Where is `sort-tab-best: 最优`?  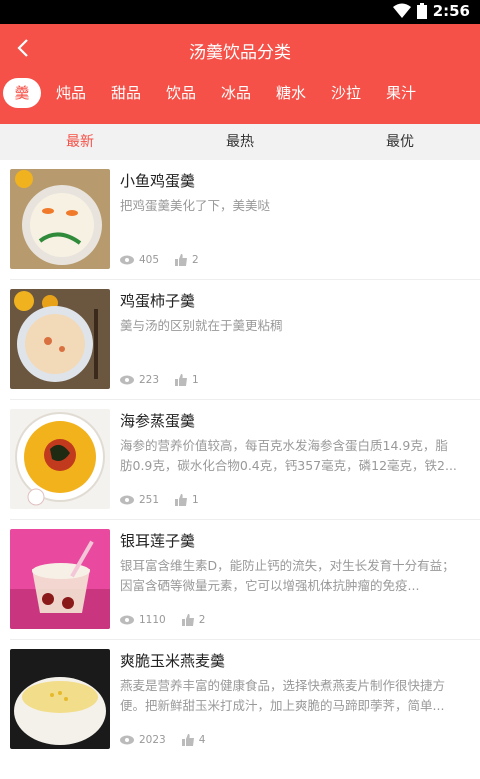 sort-tab-best: 最优 is located at coordinates (400, 142).